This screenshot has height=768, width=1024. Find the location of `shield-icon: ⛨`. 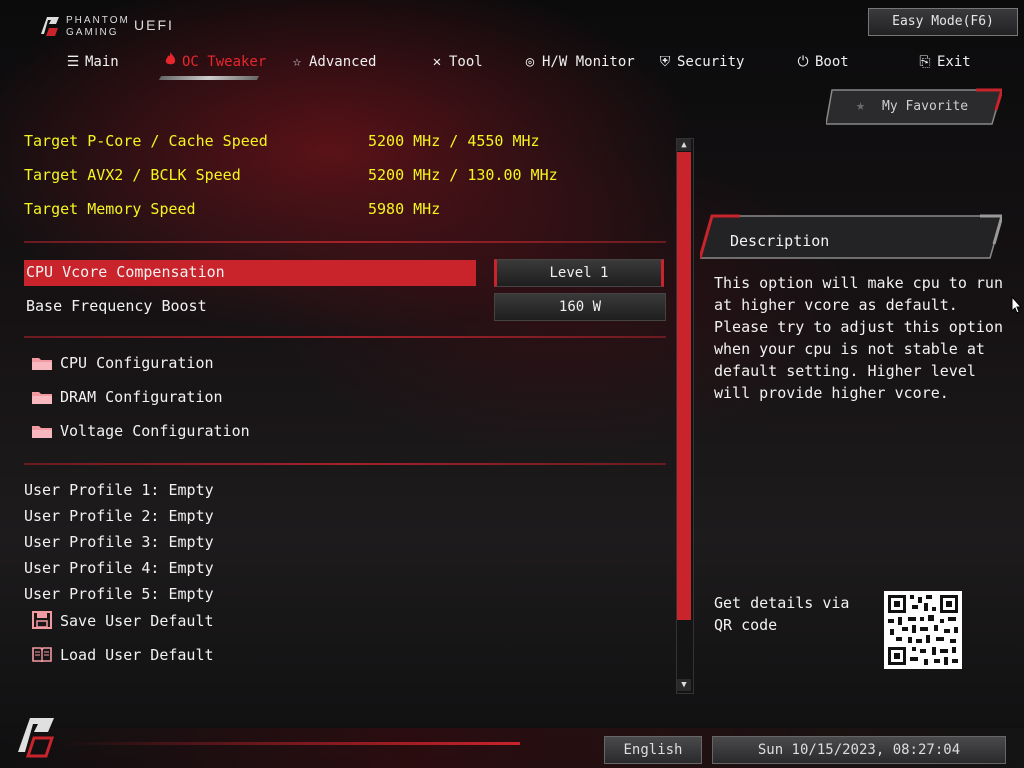

shield-icon: ⛨ is located at coordinates (665, 62).